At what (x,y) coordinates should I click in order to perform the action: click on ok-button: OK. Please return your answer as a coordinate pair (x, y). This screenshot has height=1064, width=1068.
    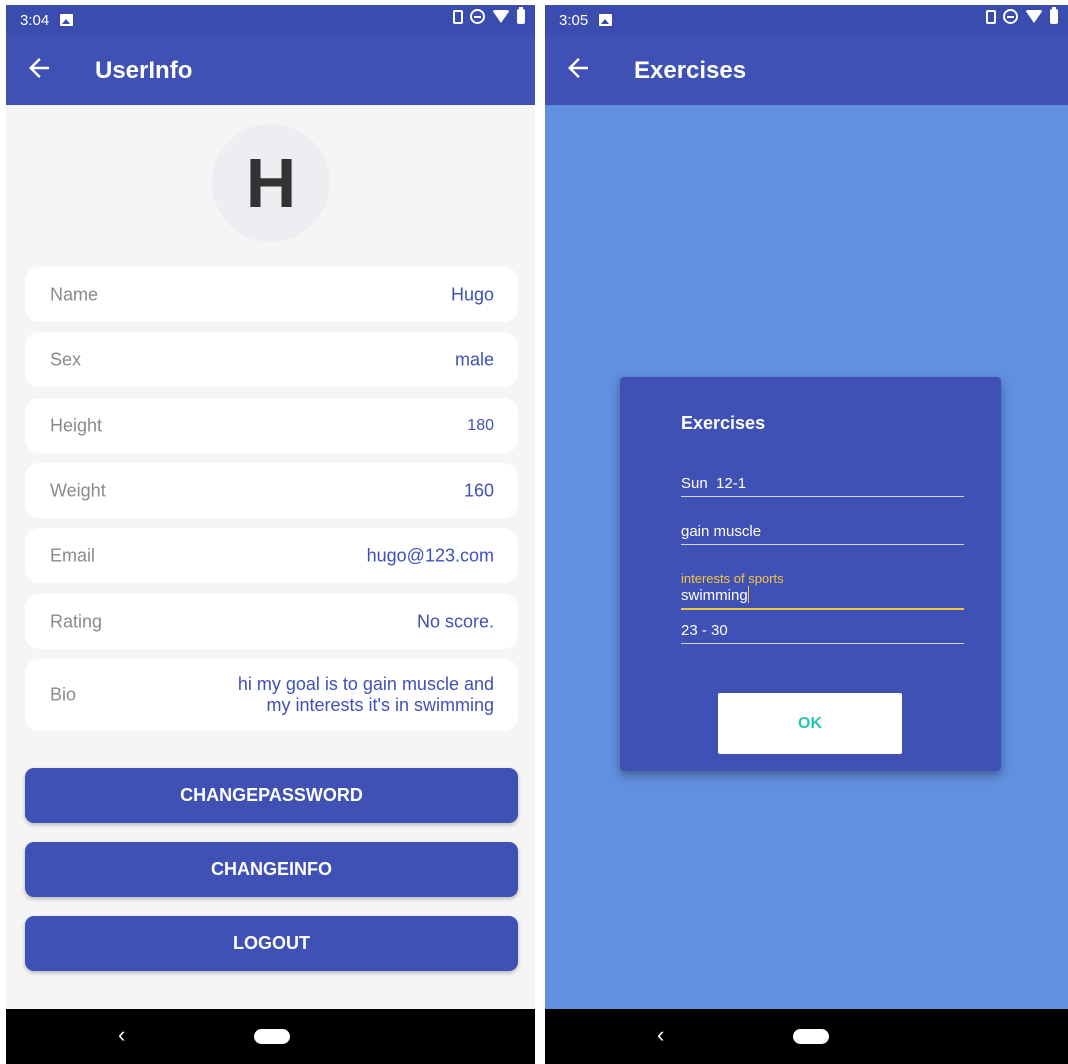
    Looking at the image, I should click on (810, 723).